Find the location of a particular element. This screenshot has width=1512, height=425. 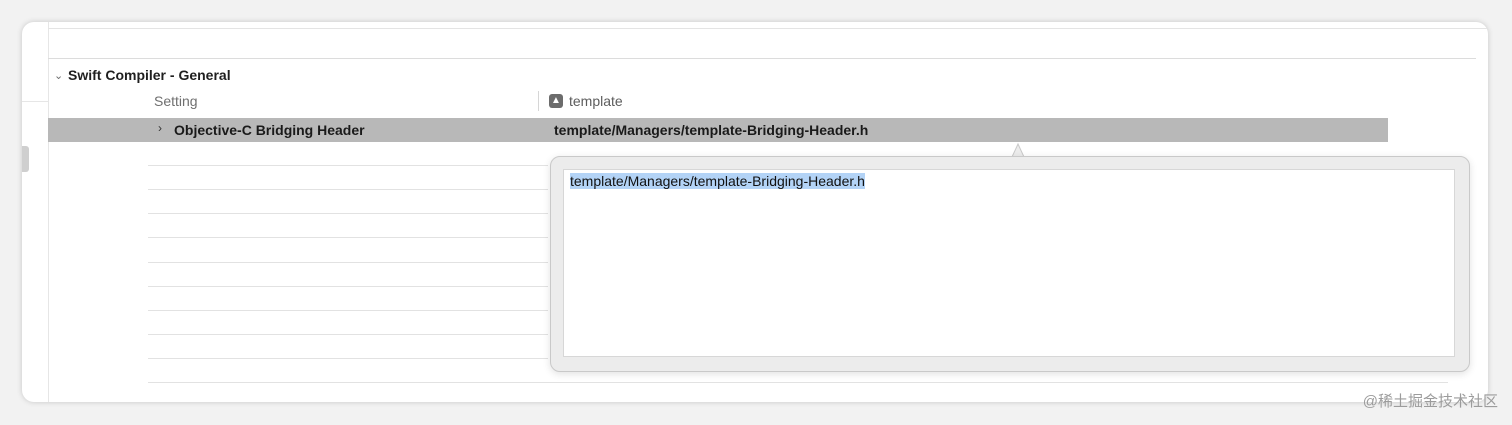

chevron-down-icon: ⌄ is located at coordinates (61, 75).